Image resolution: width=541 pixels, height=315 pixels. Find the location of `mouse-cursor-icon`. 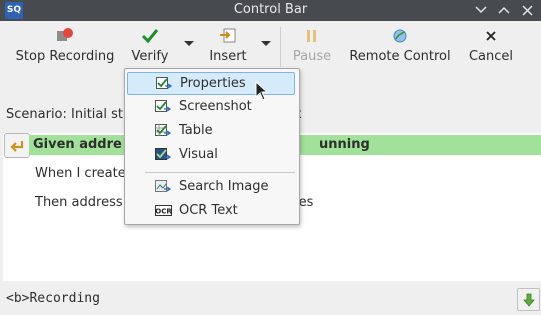

mouse-cursor-icon is located at coordinates (262, 92).